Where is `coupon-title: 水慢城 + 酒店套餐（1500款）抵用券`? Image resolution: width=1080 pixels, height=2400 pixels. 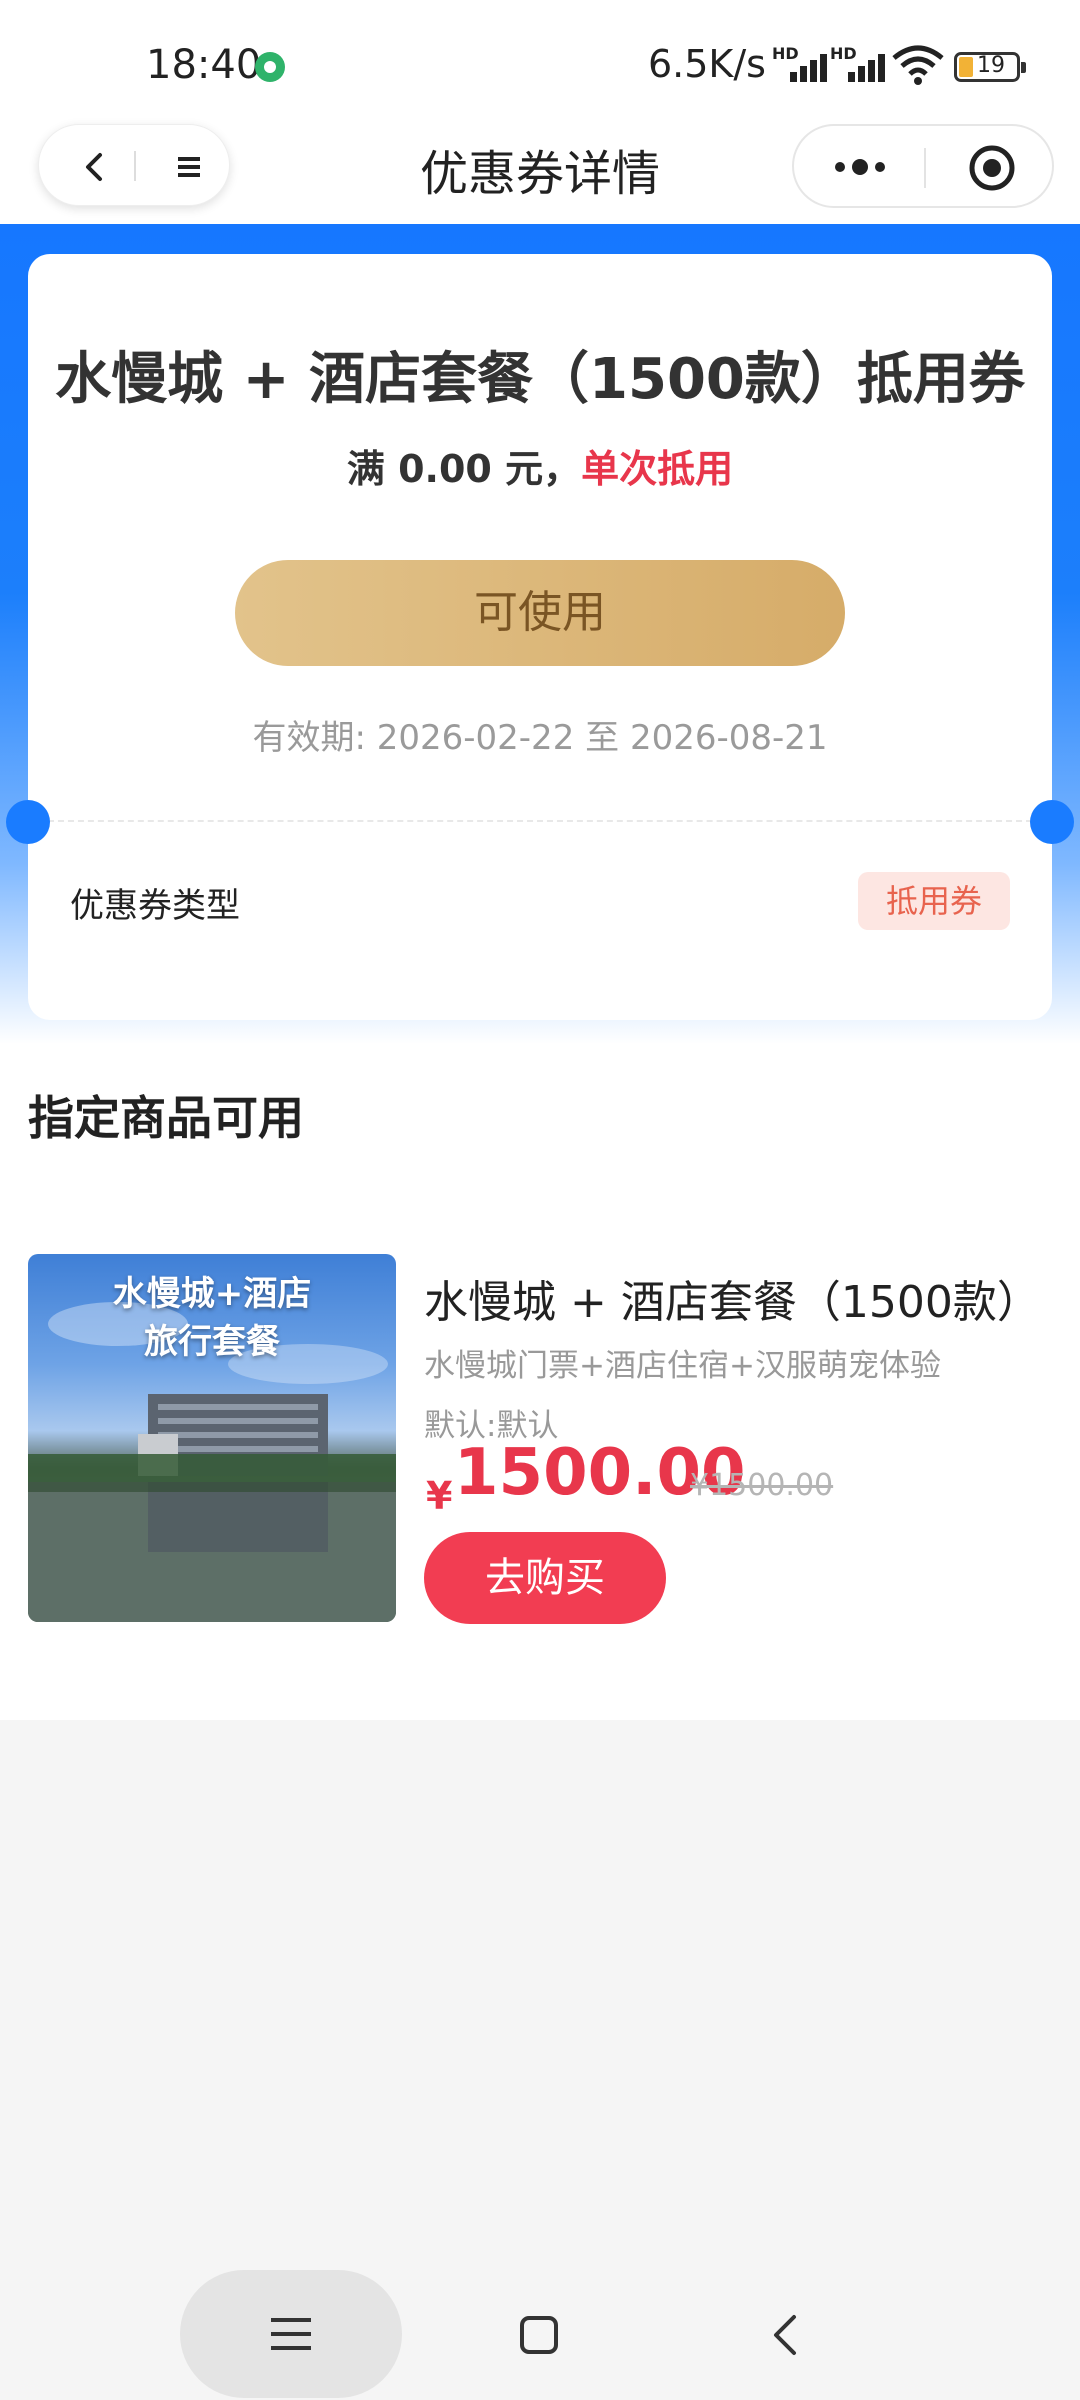
coupon-title: 水慢城 + 酒店套餐（1500款）抵用券 is located at coordinates (540, 379).